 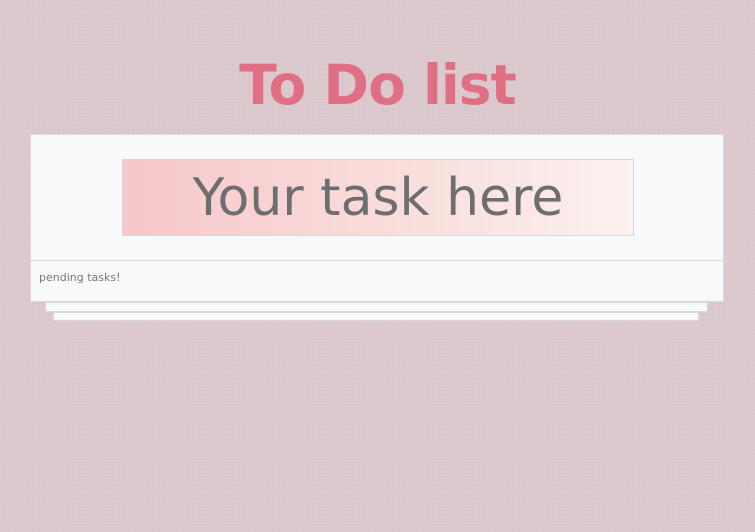 I want to click on stack-shadow-layer-middle, so click(x=376, y=307).